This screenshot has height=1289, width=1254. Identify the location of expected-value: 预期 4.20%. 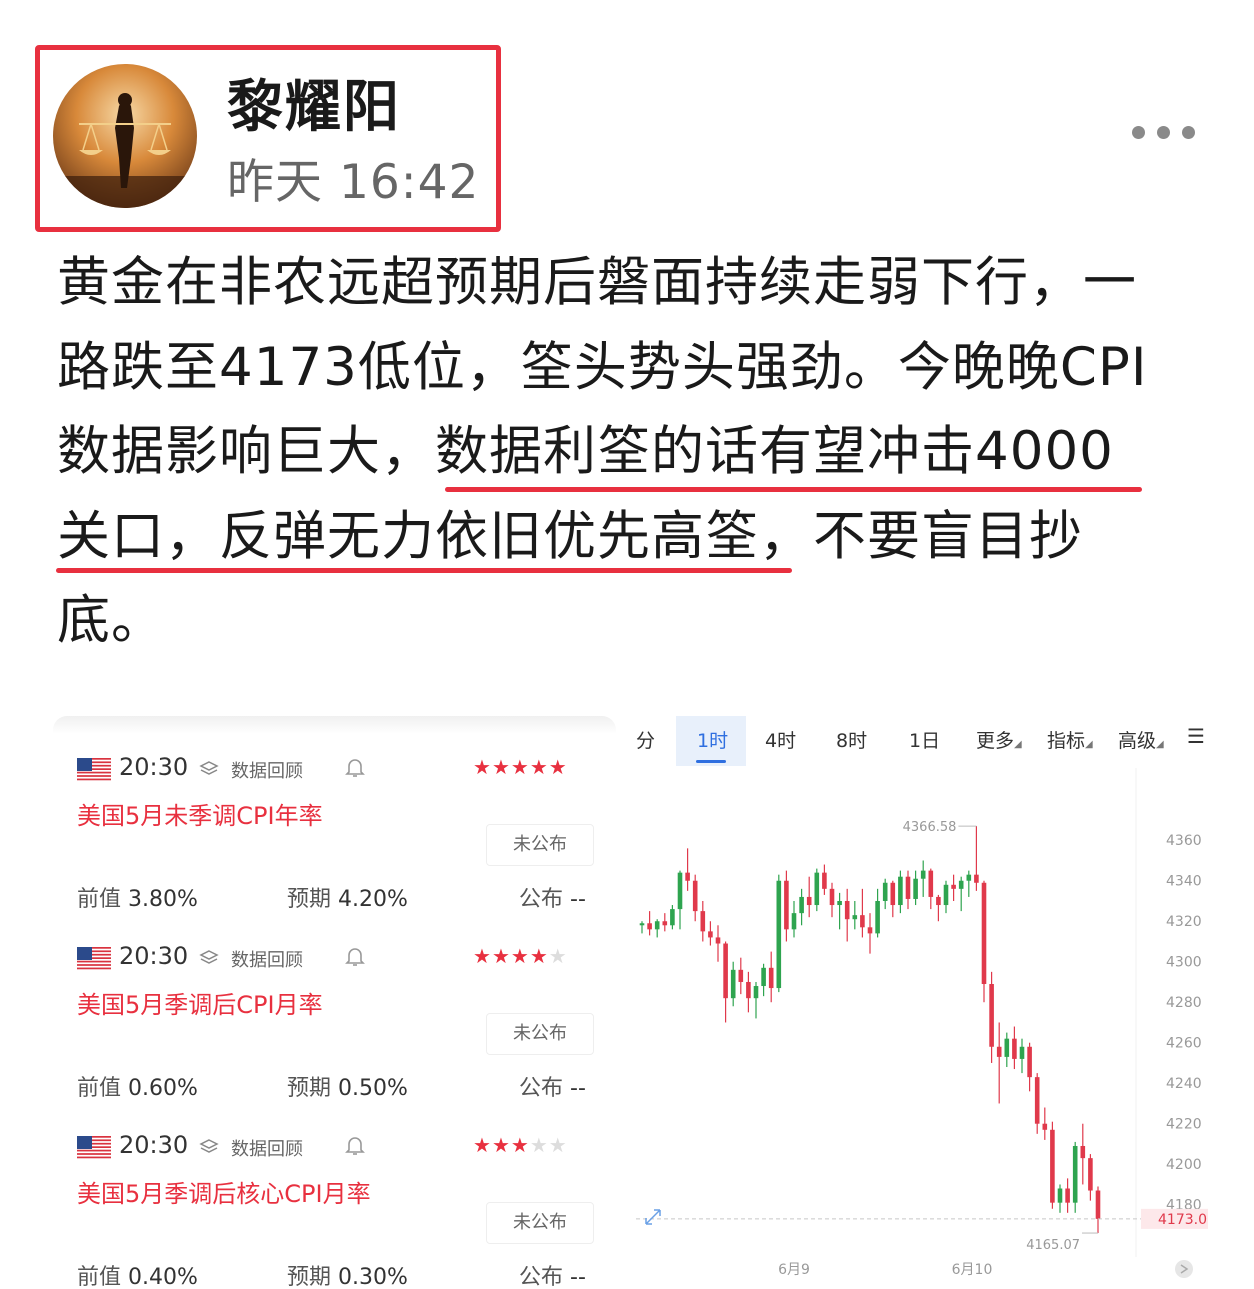
(347, 897).